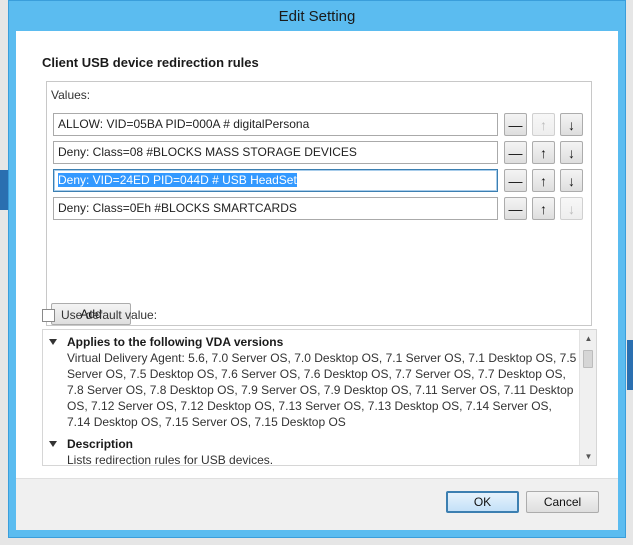  What do you see at coordinates (71, 95) in the screenshot?
I see `values-label: Values:` at bounding box center [71, 95].